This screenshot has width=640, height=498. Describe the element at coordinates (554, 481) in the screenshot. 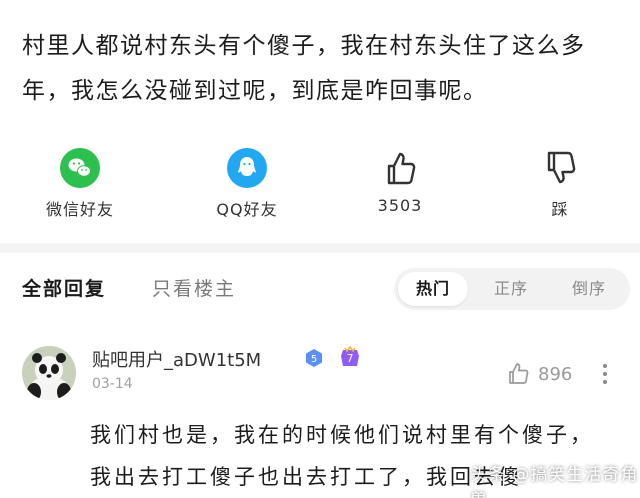

I see `watermark: 头条 @搞笑生活奇角兽` at that location.